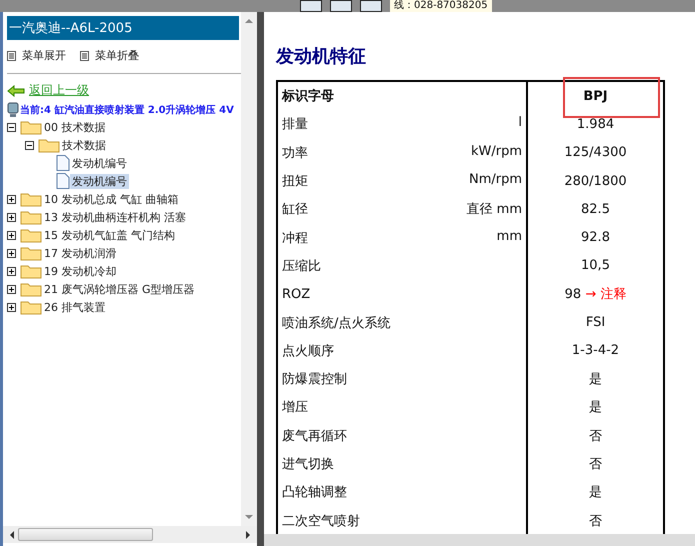  What do you see at coordinates (308, 464) in the screenshot?
I see `spec-label: 进气切换` at bounding box center [308, 464].